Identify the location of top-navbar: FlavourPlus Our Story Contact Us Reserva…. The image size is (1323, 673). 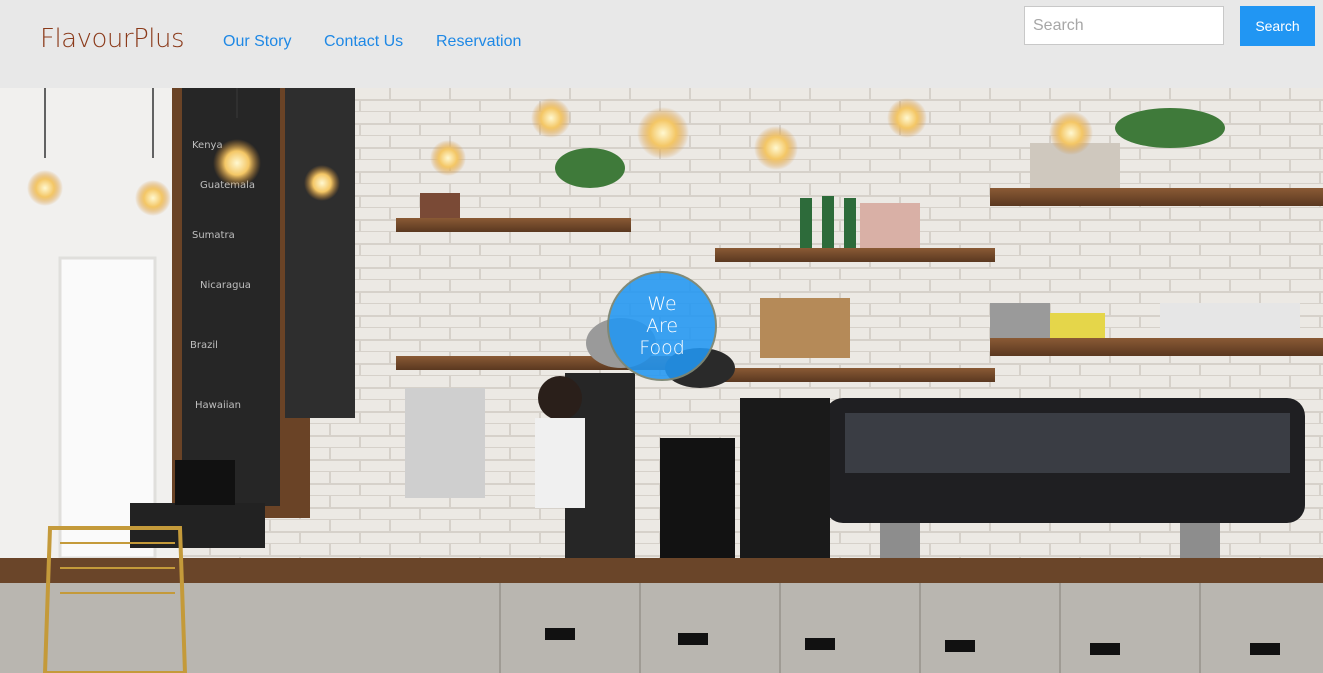
(661, 44).